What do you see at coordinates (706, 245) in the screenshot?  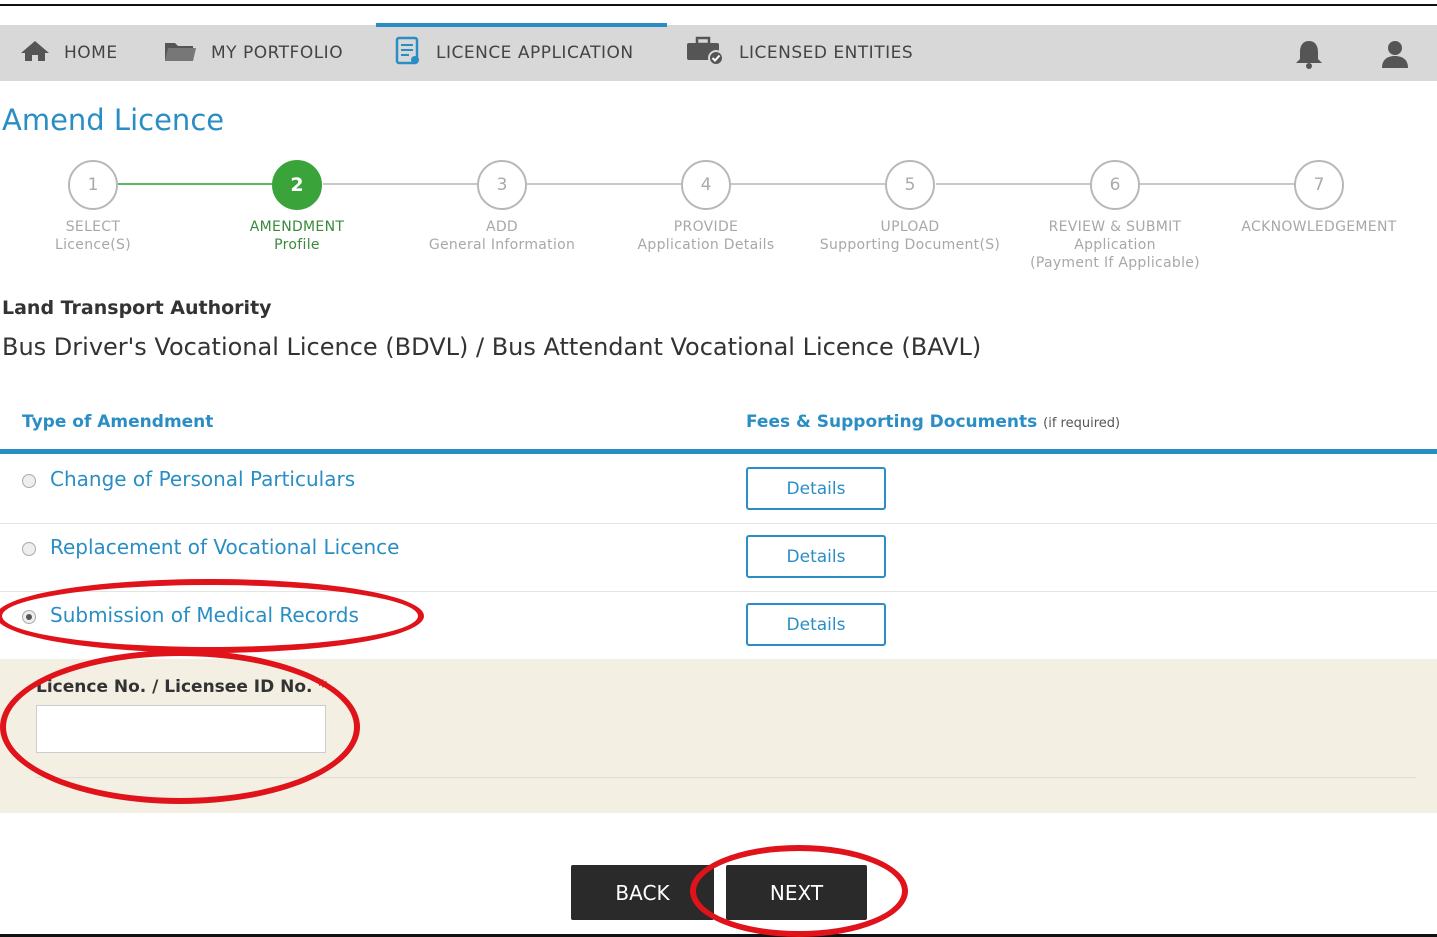 I see `step-4-subtitle: Application Details` at bounding box center [706, 245].